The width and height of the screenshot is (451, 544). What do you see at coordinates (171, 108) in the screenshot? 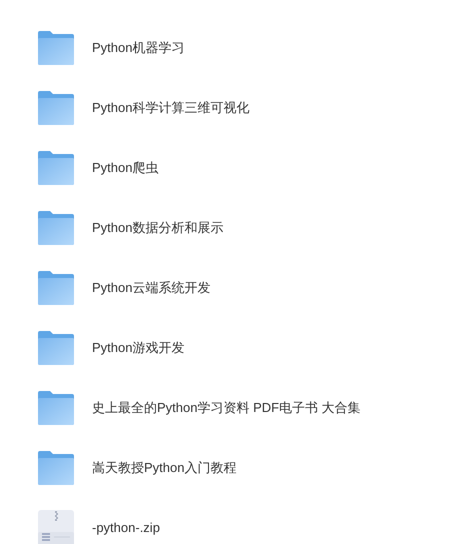
I see `file-name: Python科学计算三维可视化` at bounding box center [171, 108].